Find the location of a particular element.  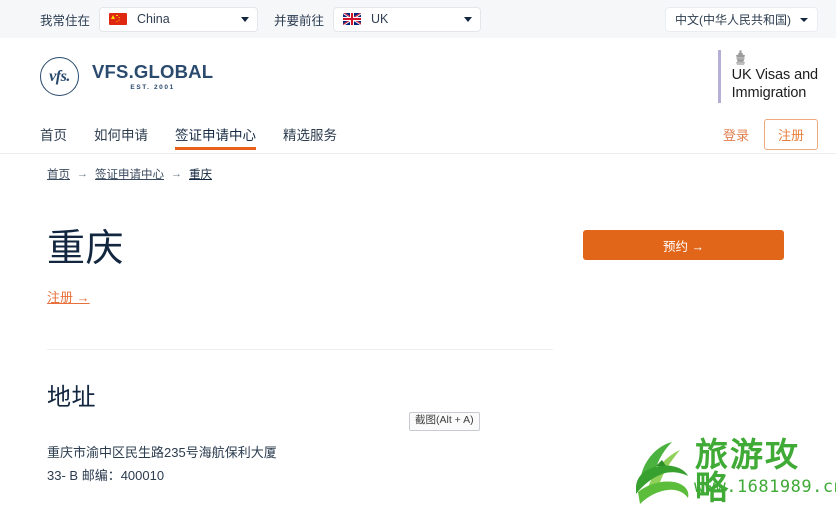

destination-country-select: UK is located at coordinates (407, 19).